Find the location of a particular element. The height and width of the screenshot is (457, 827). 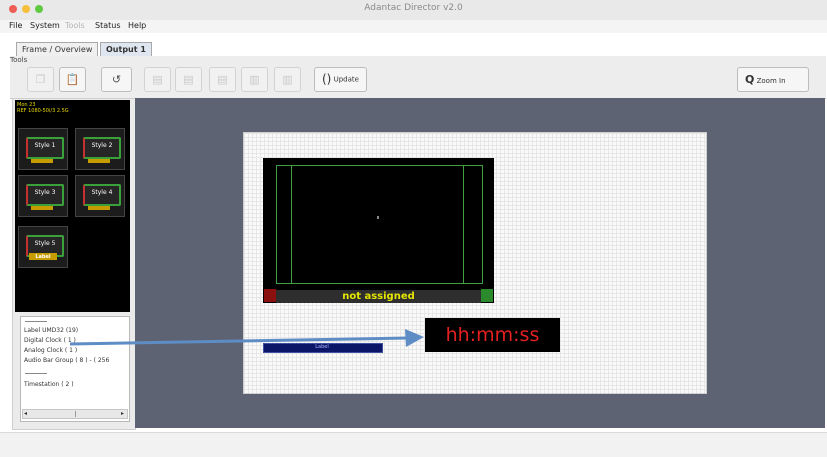

style-tile-2: Style 2 is located at coordinates (100, 149).